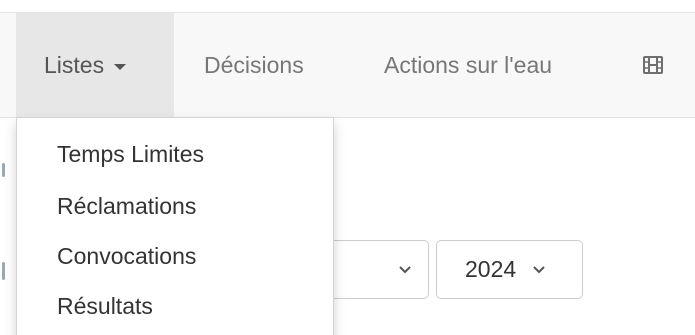  What do you see at coordinates (254, 65) in the screenshot?
I see `nav-decisions-link: Décisions` at bounding box center [254, 65].